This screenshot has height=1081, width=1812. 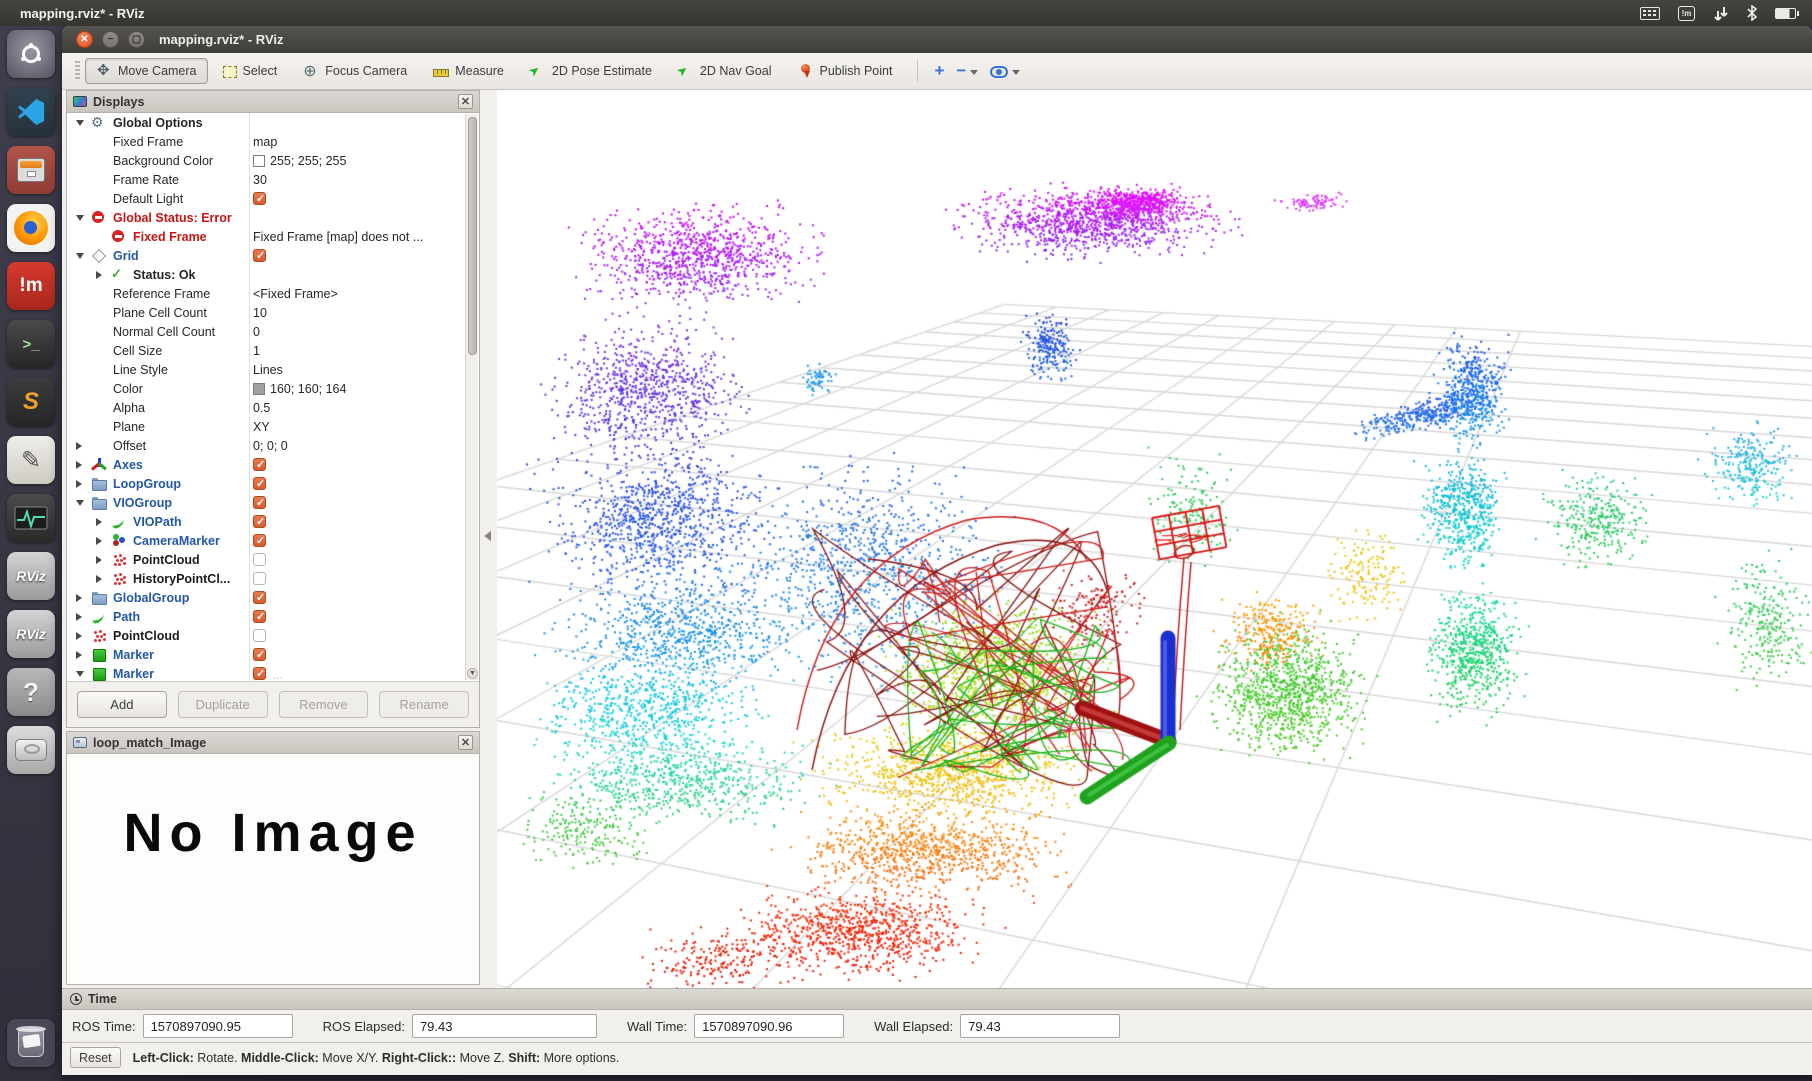 What do you see at coordinates (358, 427) in the screenshot?
I see `tree-row-value: XY` at bounding box center [358, 427].